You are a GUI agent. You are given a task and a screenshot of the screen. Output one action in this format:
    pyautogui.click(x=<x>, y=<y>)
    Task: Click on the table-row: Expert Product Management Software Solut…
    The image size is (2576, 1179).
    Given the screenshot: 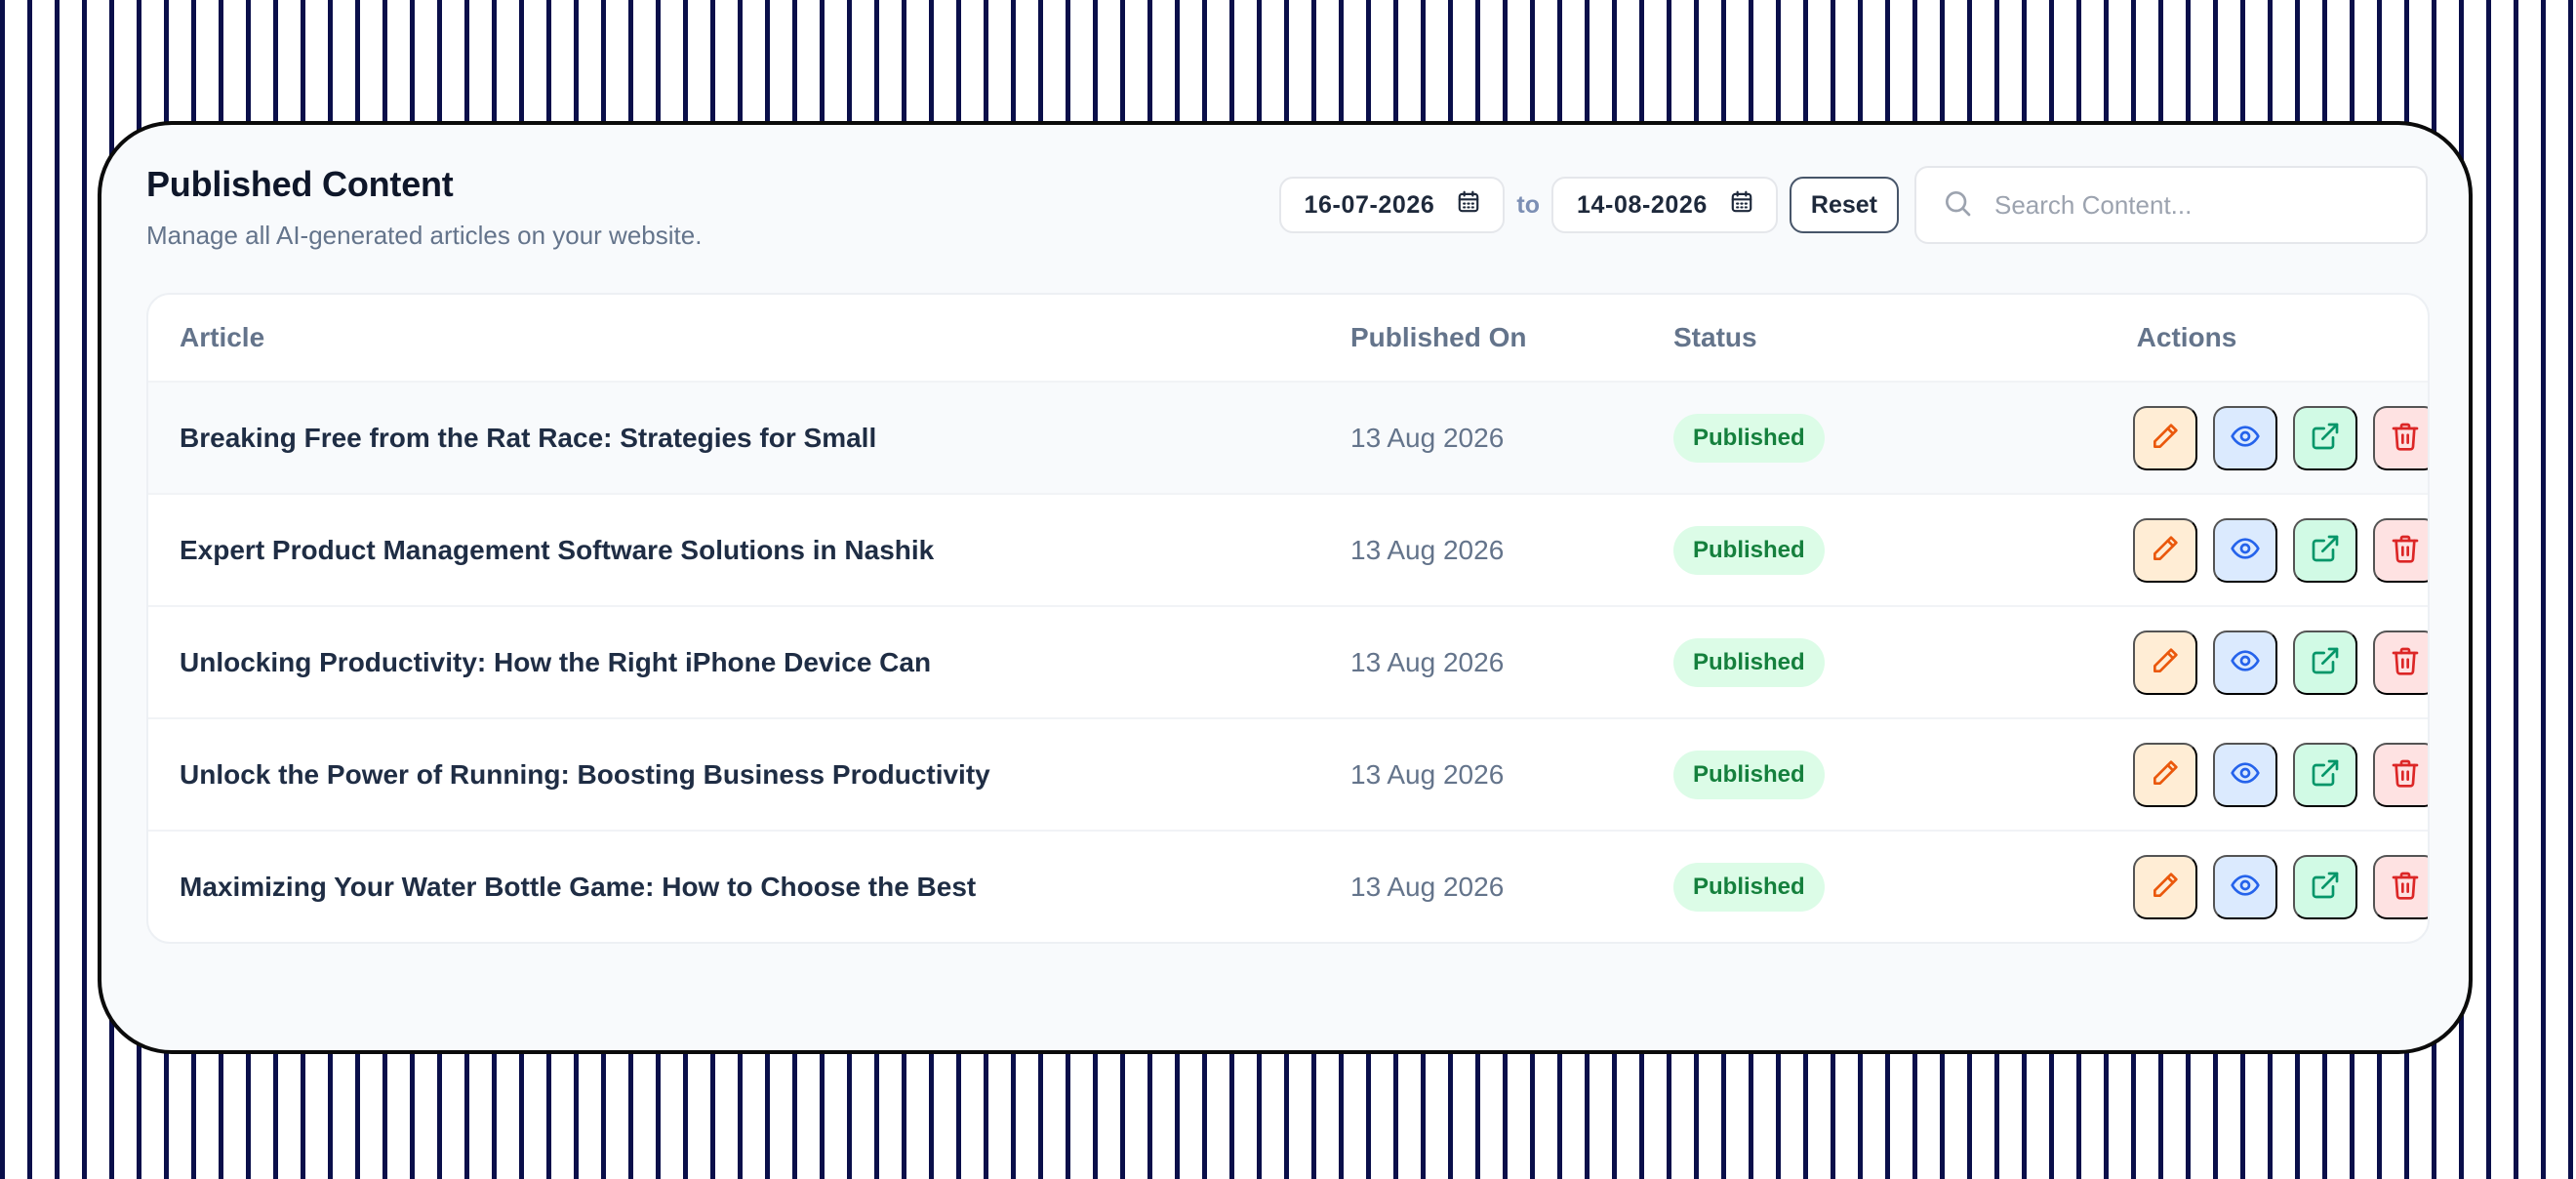 What is the action you would take?
    pyautogui.click(x=1288, y=549)
    